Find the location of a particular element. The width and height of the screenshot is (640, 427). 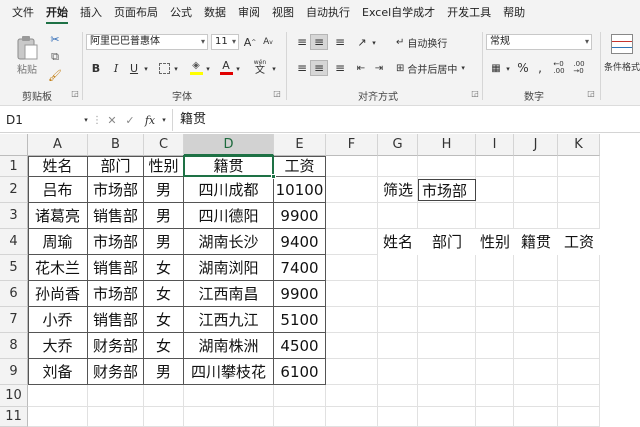

cell: 湖南长沙 is located at coordinates (229, 242).